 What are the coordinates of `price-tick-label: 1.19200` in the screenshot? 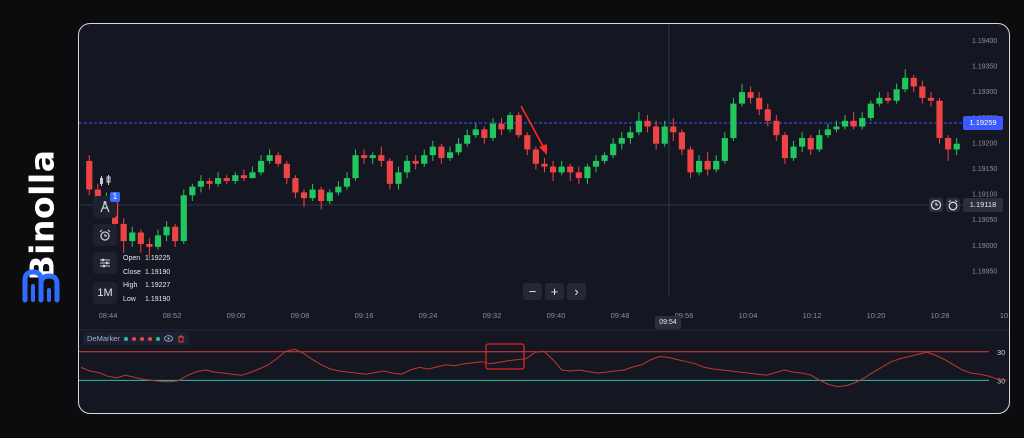 It's located at (984, 143).